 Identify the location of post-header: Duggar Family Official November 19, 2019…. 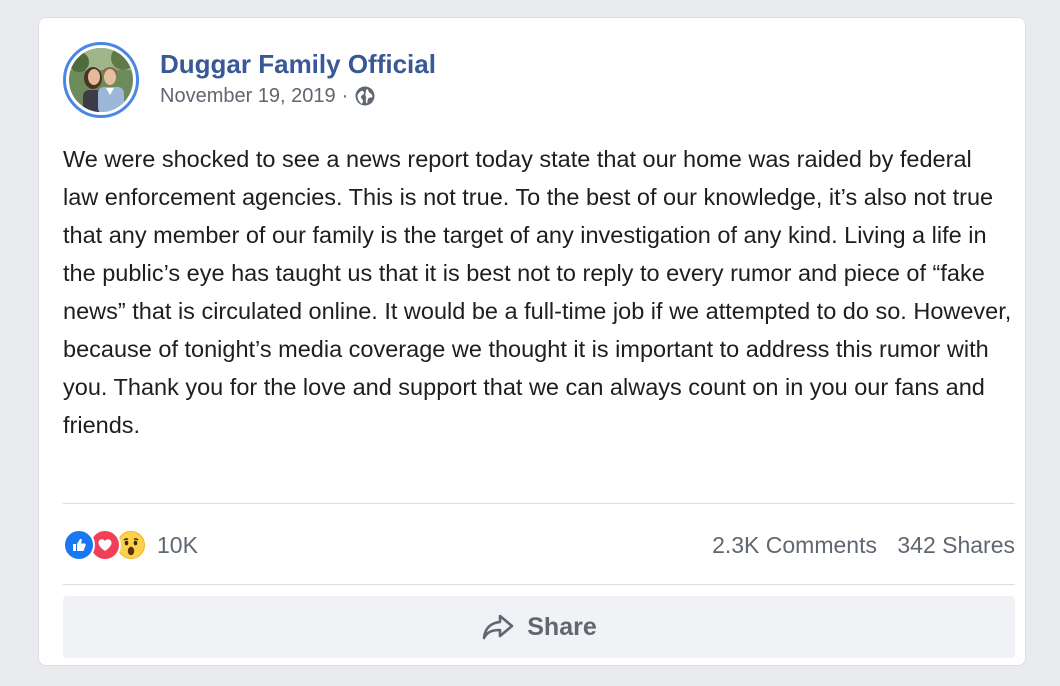
(249, 82).